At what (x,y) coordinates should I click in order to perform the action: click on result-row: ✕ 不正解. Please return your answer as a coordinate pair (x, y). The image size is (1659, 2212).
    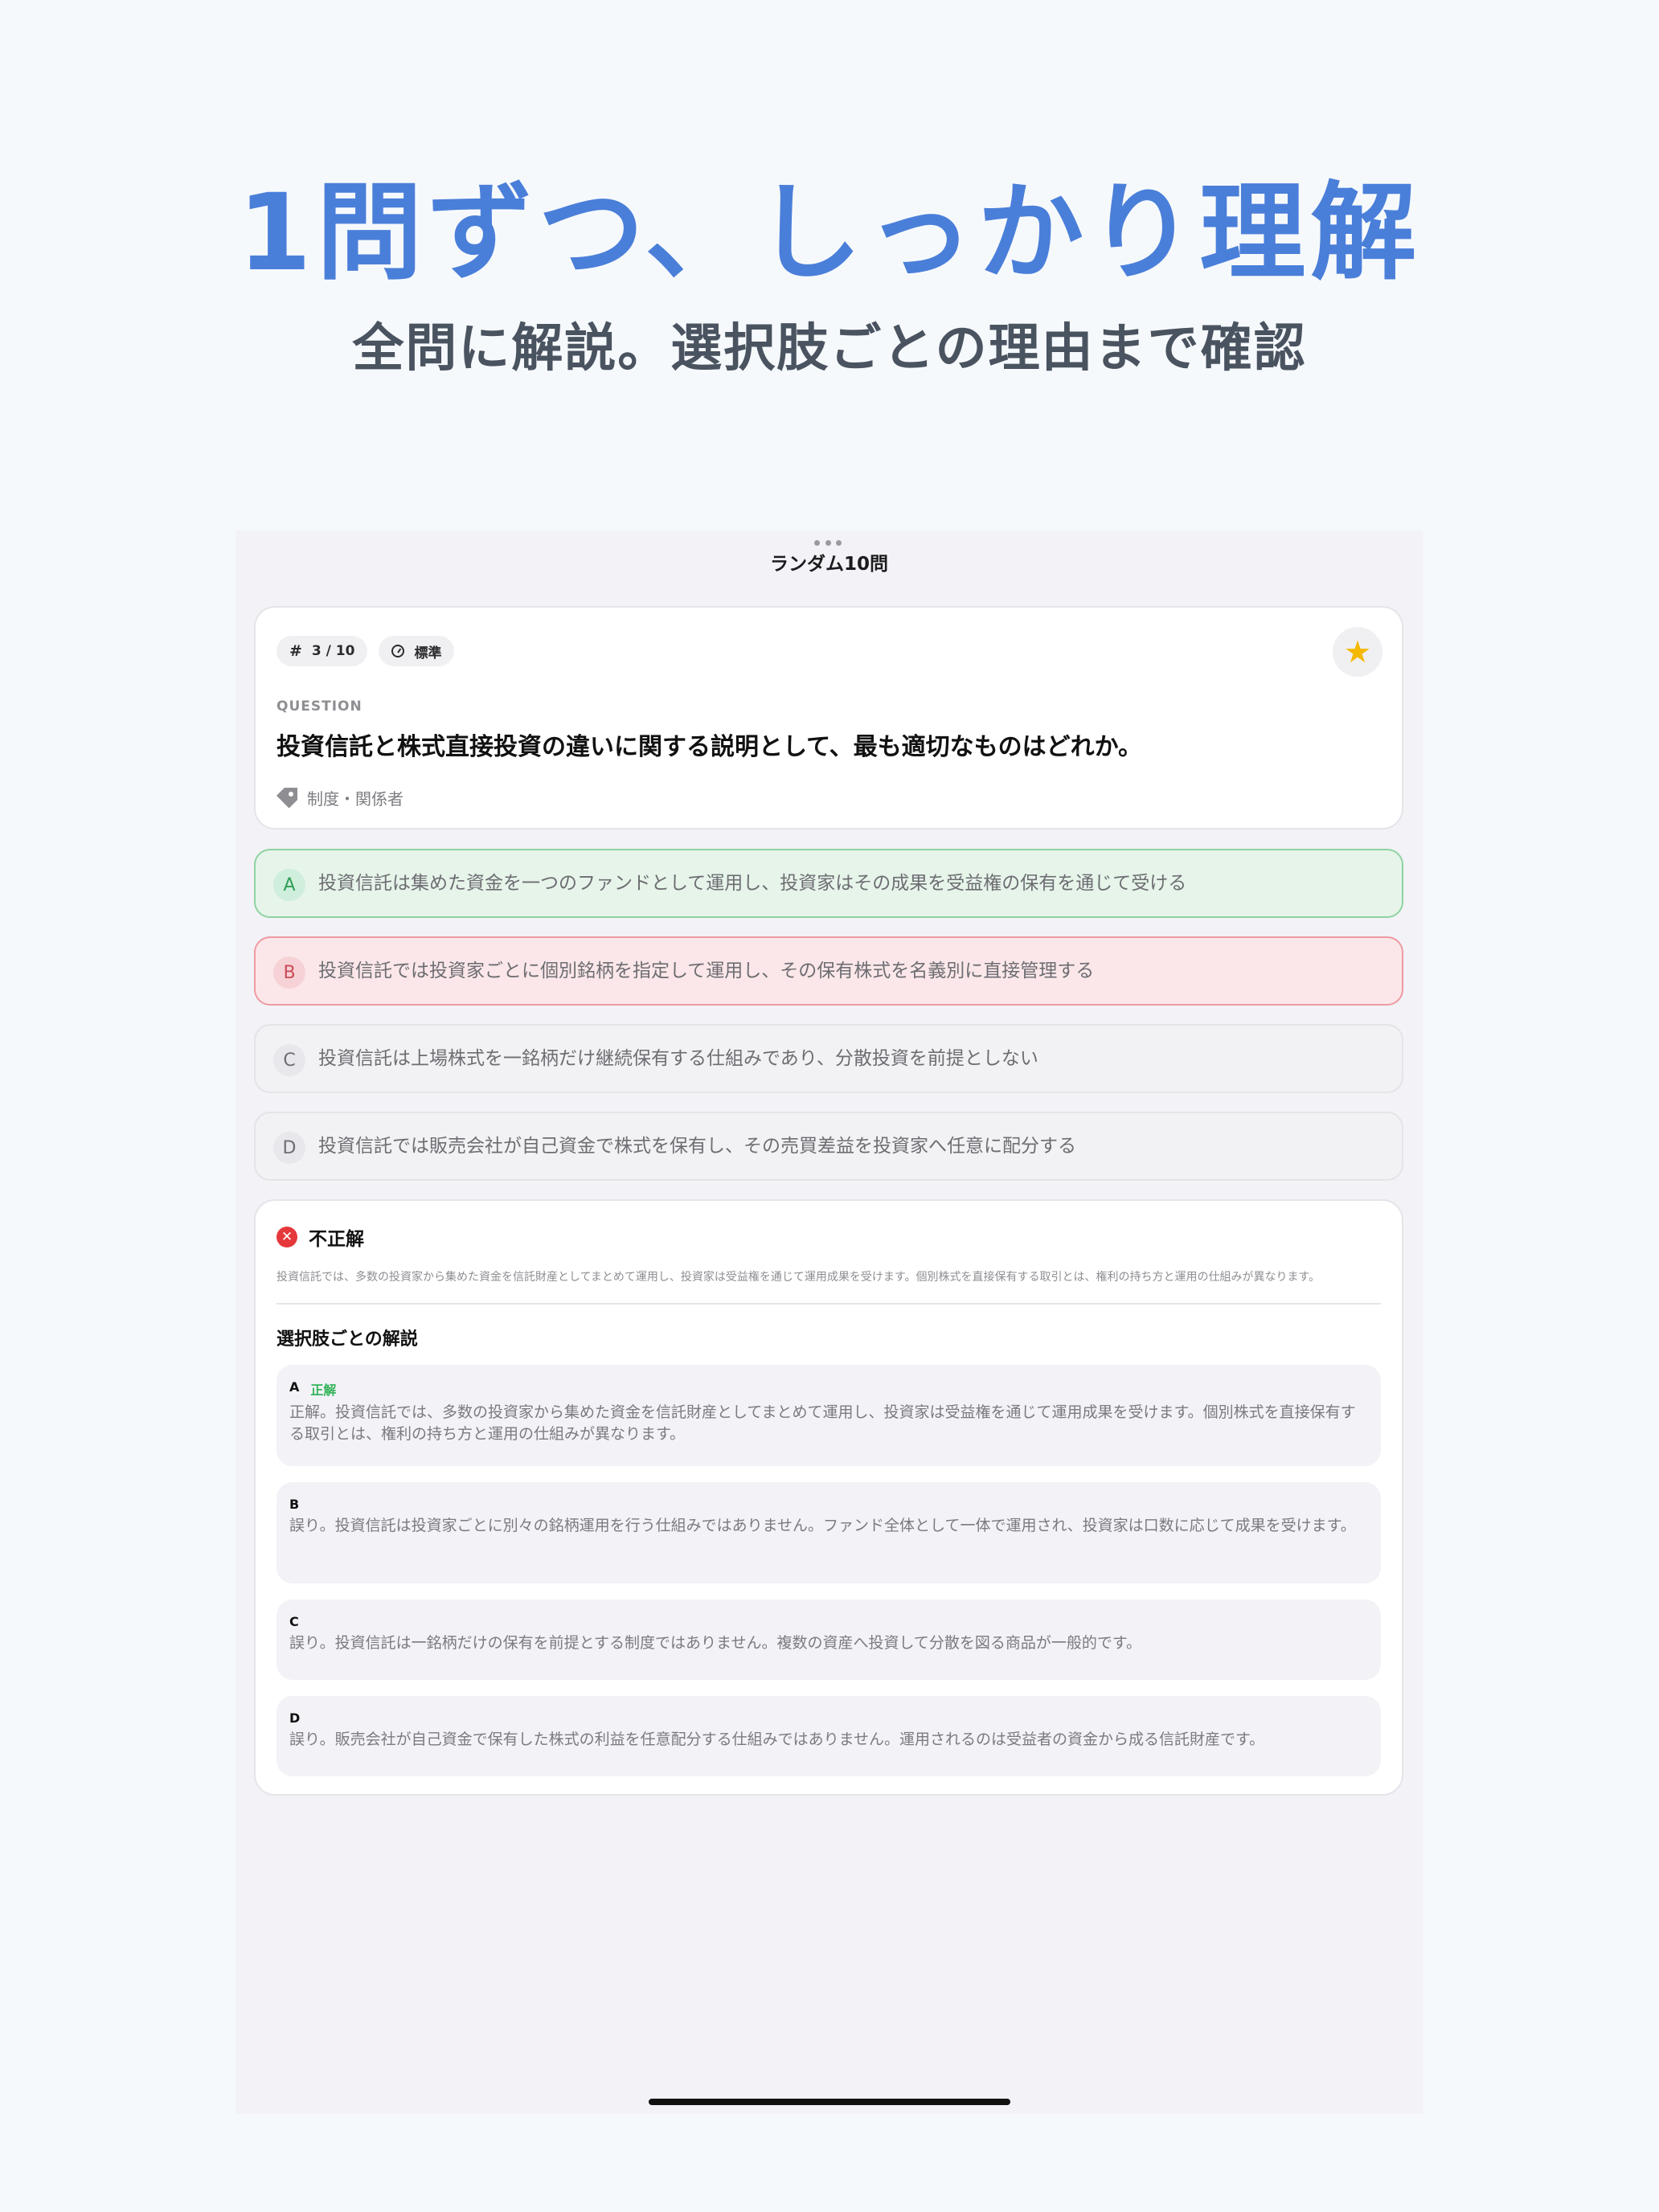
    Looking at the image, I should click on (320, 1237).